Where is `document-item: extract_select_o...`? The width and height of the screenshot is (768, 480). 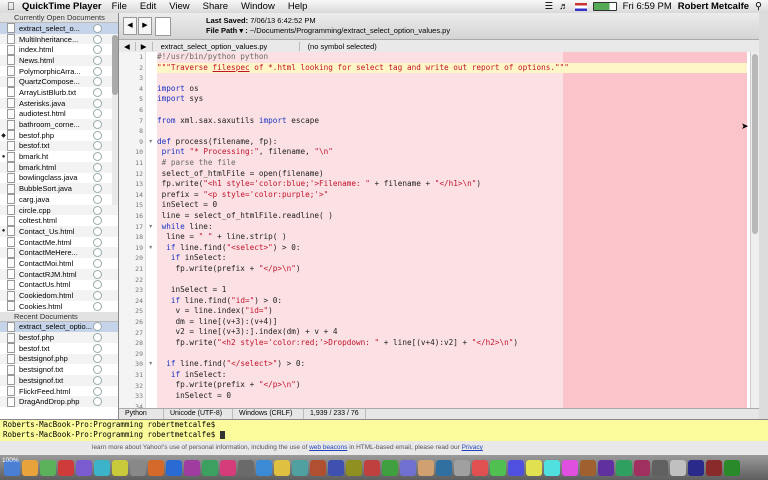
document-item: extract_select_o... is located at coordinates (59, 28).